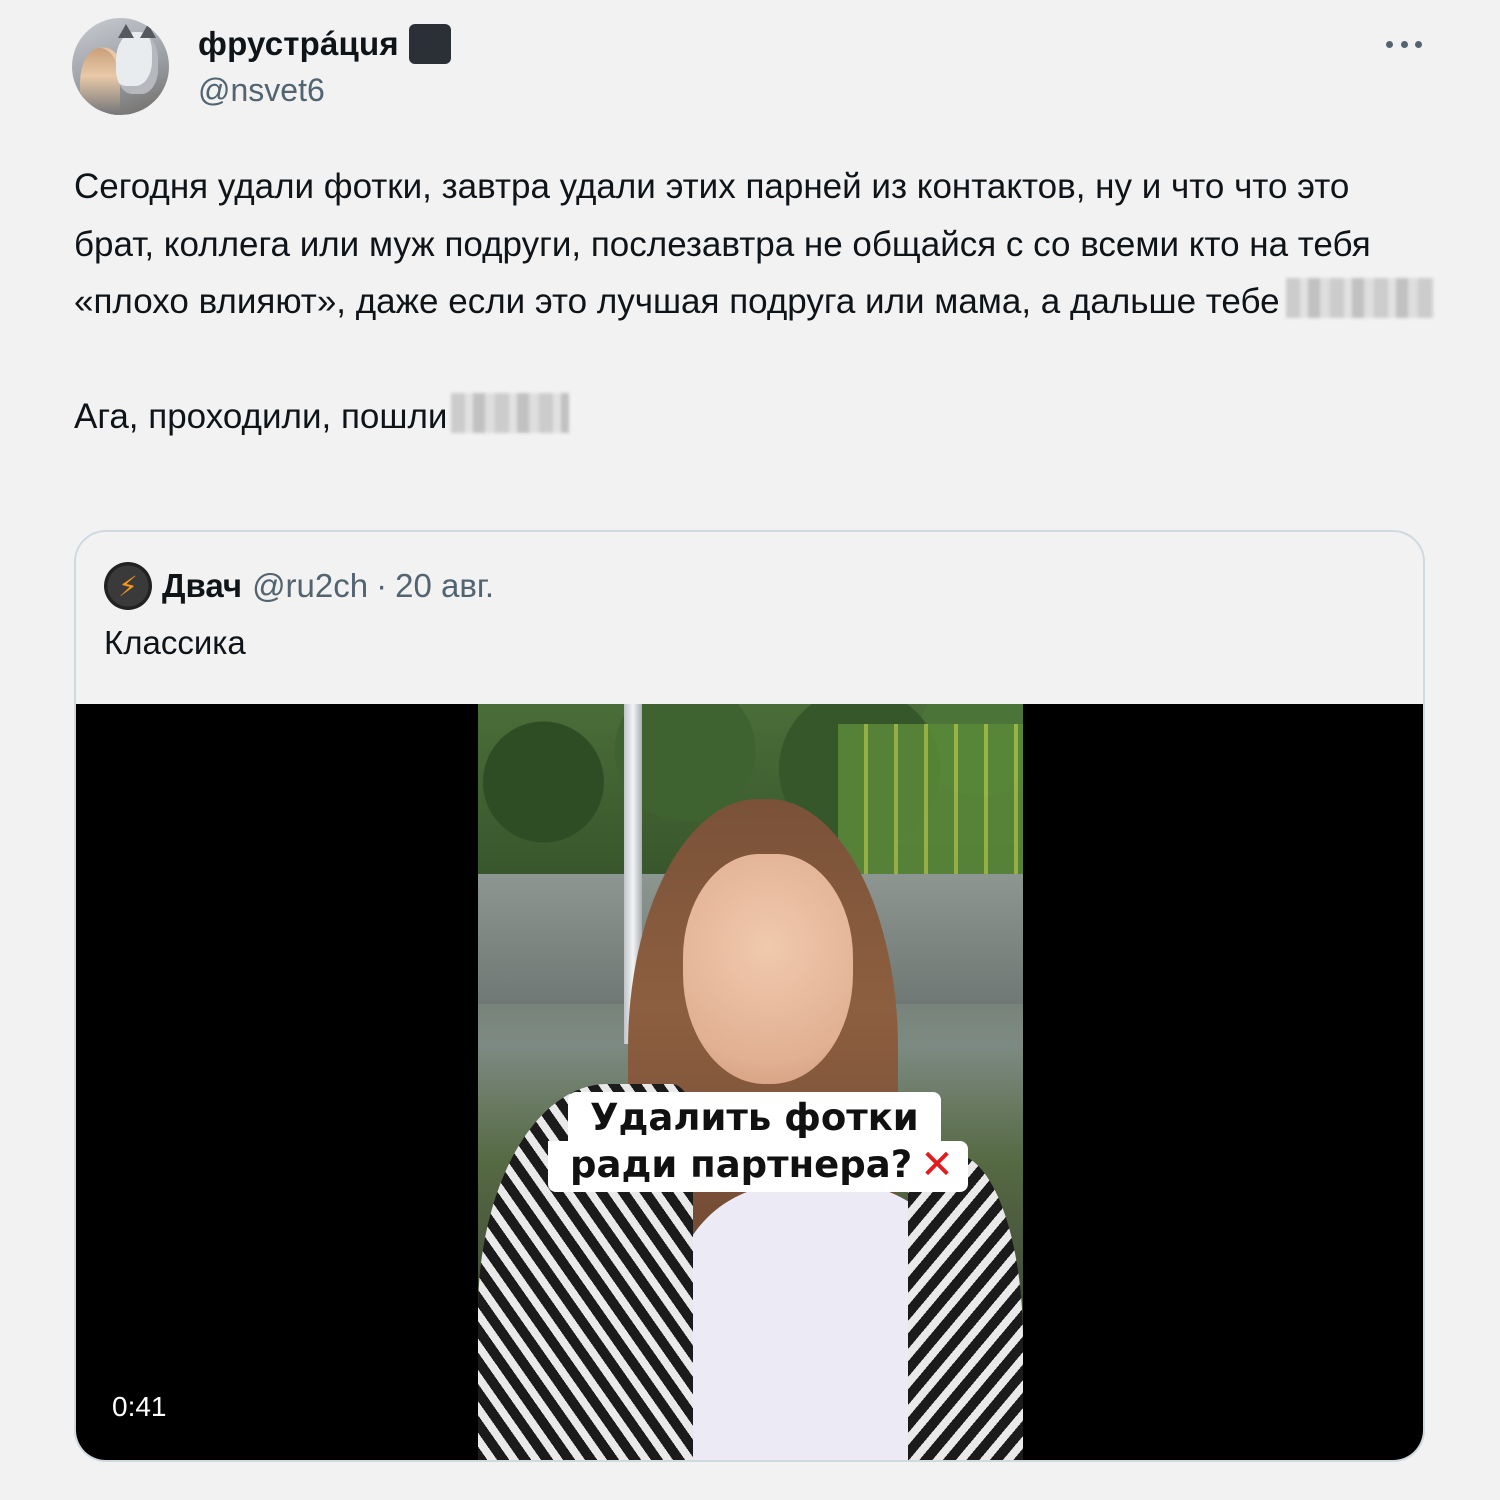 The image size is (1500, 1500). What do you see at coordinates (202, 586) in the screenshot?
I see `quoted-display-name: Двач` at bounding box center [202, 586].